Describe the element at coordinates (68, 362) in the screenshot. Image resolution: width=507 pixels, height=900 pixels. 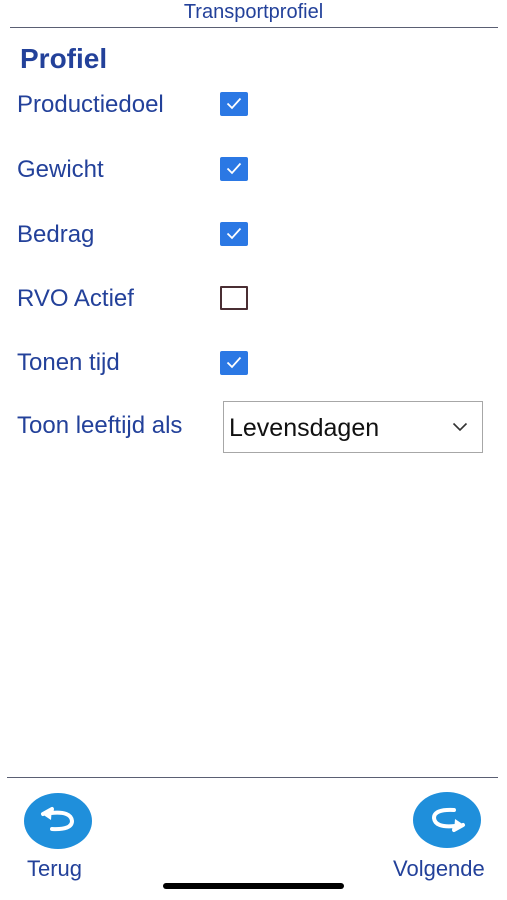
I see `tonen-tijd-label: Tonen tijd` at that location.